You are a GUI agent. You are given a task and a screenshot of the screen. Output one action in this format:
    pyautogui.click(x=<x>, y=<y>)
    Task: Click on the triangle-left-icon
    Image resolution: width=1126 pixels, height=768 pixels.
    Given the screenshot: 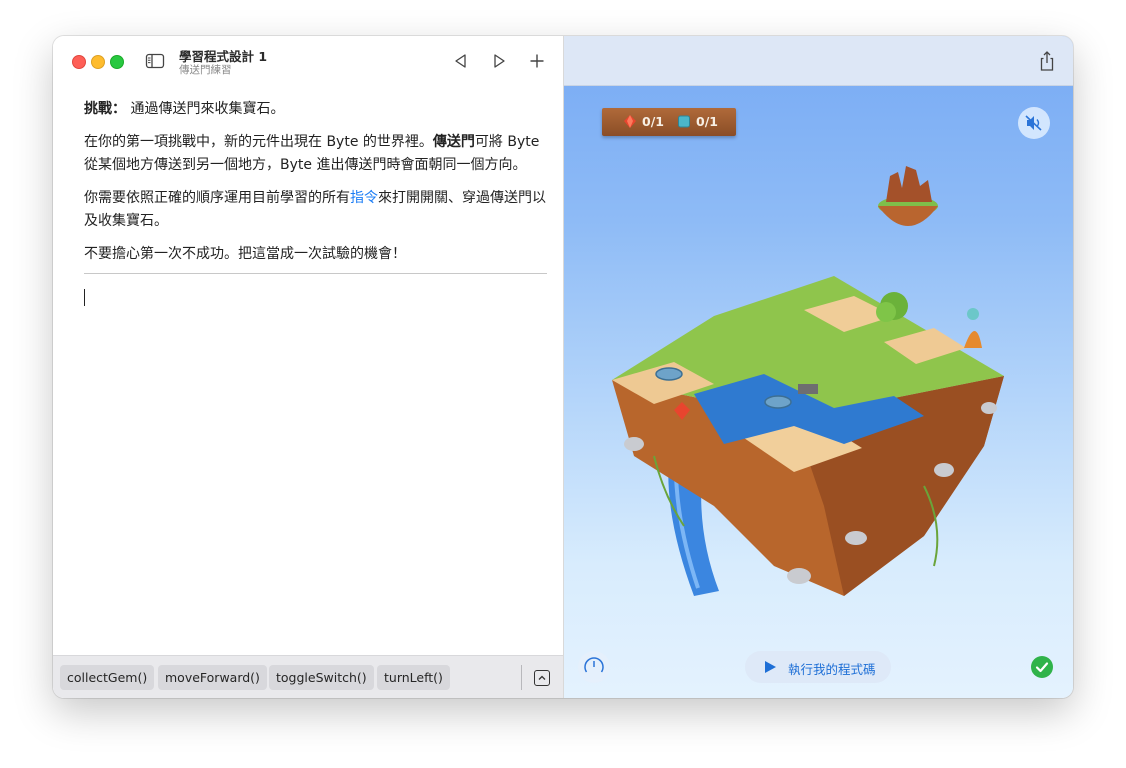 What is the action you would take?
    pyautogui.click(x=461, y=61)
    